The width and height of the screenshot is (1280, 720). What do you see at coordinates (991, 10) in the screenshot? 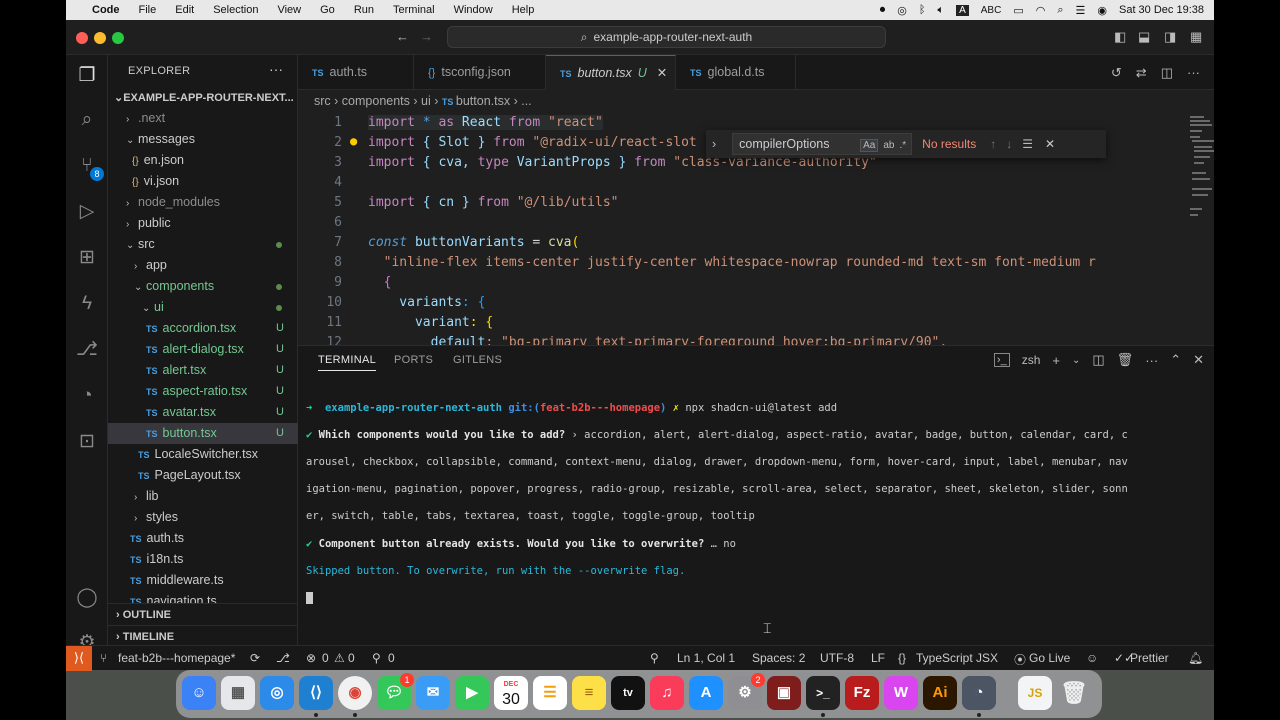
I see `input-source-label: ABC` at bounding box center [991, 10].